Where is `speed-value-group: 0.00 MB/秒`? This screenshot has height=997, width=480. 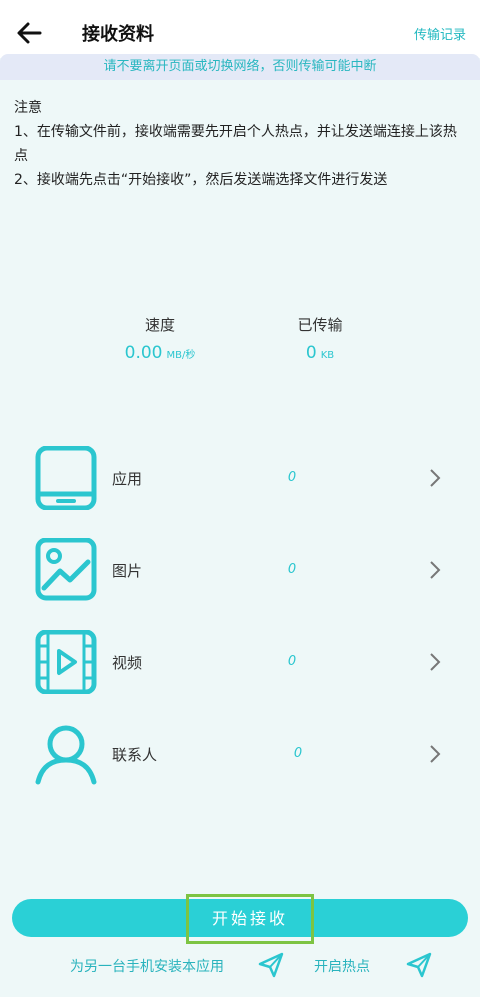 speed-value-group: 0.00 MB/秒 is located at coordinates (160, 353).